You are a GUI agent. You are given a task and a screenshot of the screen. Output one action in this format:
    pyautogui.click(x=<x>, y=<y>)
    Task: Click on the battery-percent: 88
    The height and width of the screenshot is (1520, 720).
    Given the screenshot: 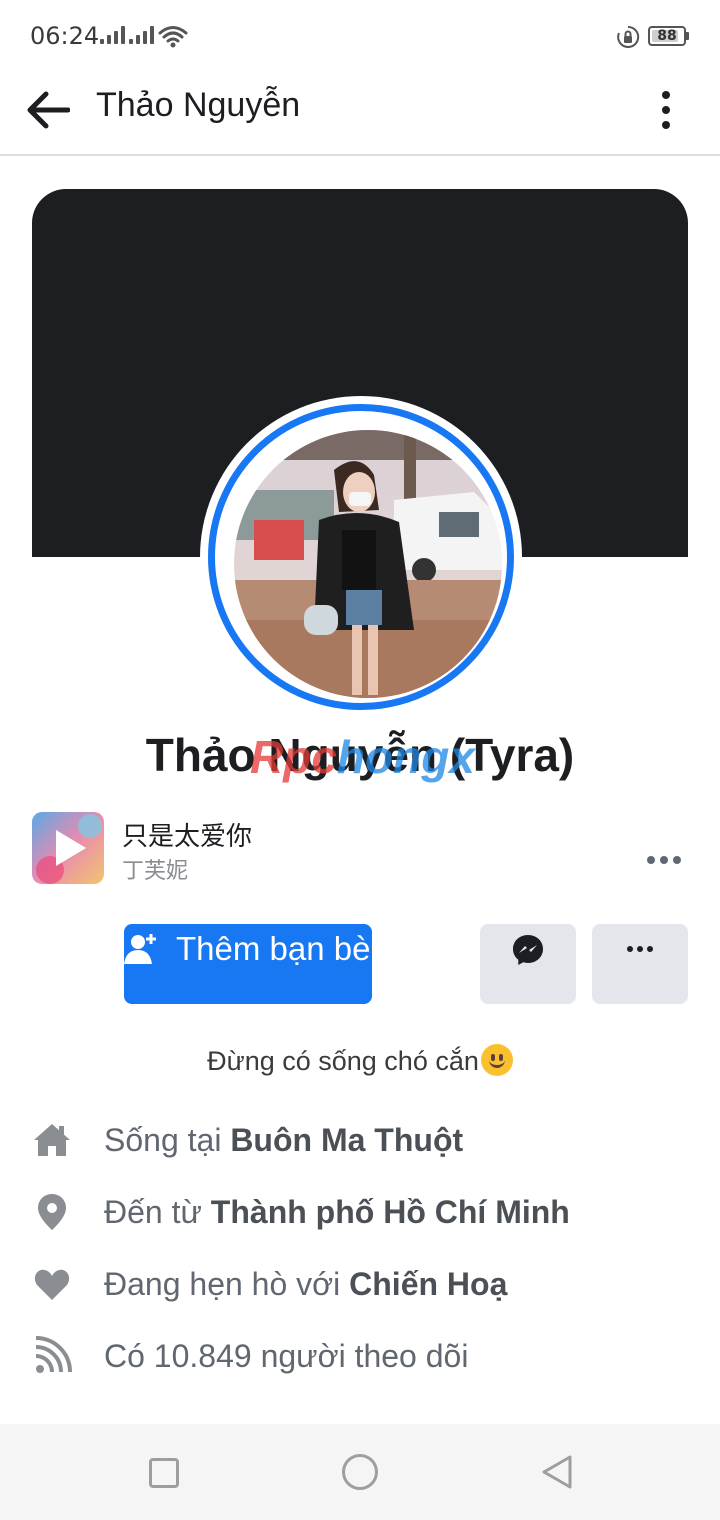 What is the action you would take?
    pyautogui.click(x=667, y=36)
    